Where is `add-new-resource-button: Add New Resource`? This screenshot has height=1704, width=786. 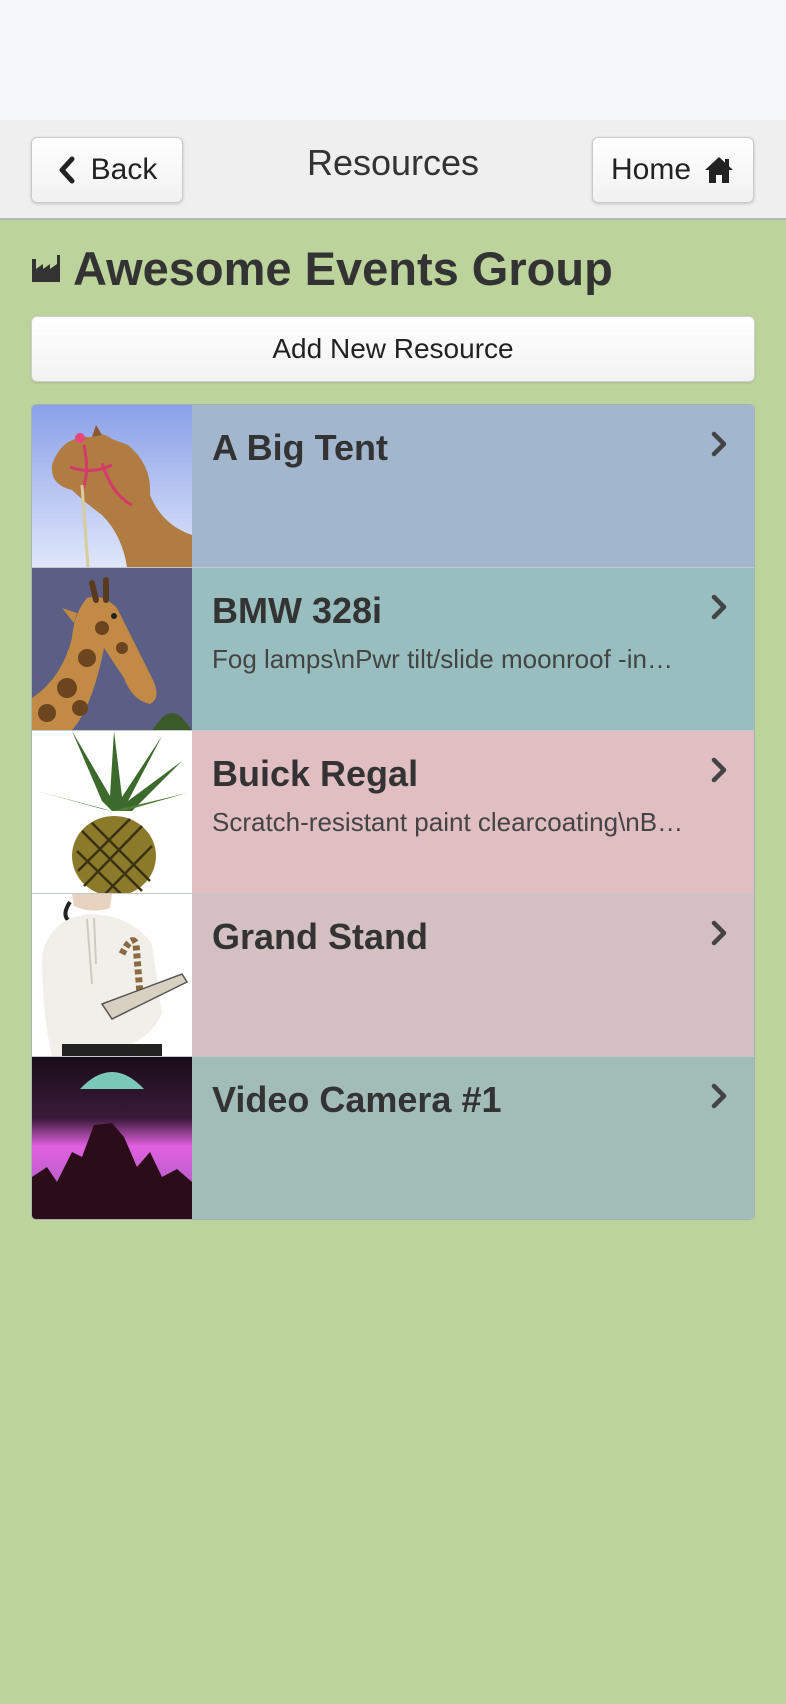 add-new-resource-button: Add New Resource is located at coordinates (393, 349).